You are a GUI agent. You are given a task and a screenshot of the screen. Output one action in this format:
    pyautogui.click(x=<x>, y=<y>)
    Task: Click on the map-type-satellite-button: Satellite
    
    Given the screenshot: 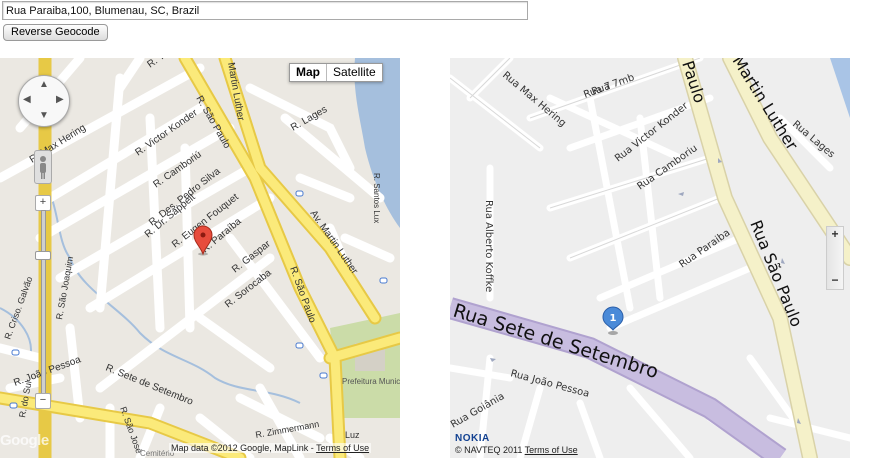 What is the action you would take?
    pyautogui.click(x=354, y=72)
    